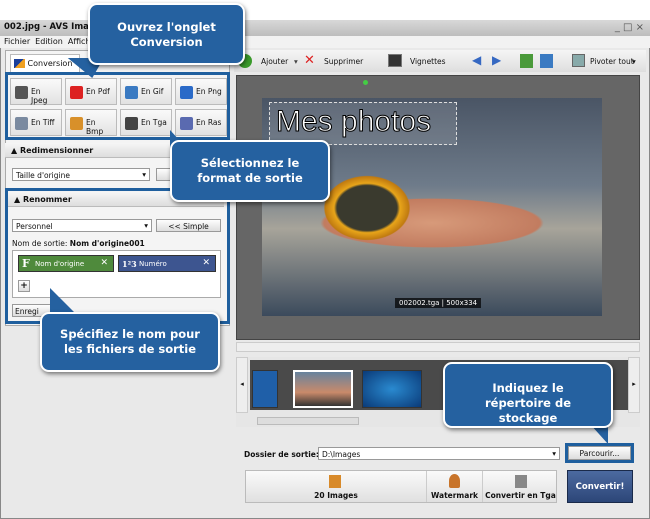 This screenshot has width=650, height=519. I want to click on format-button-jpeg: En Jpeg, so click(36, 91).